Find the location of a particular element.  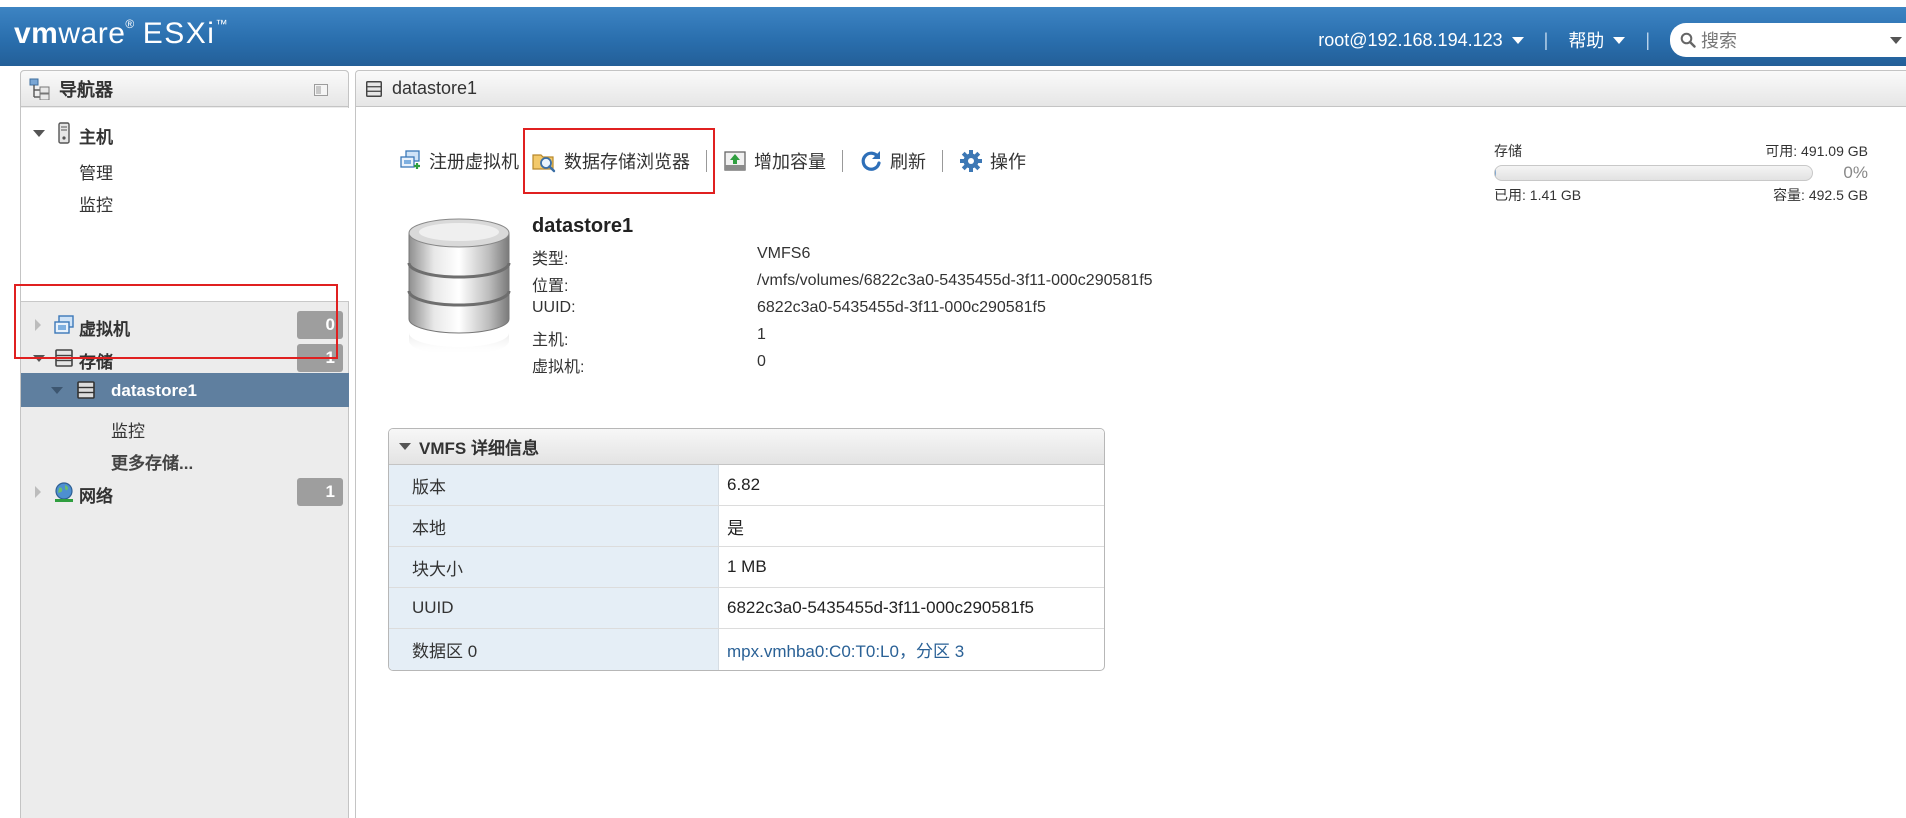

refresh-button: 刷新 is located at coordinates (892, 161).